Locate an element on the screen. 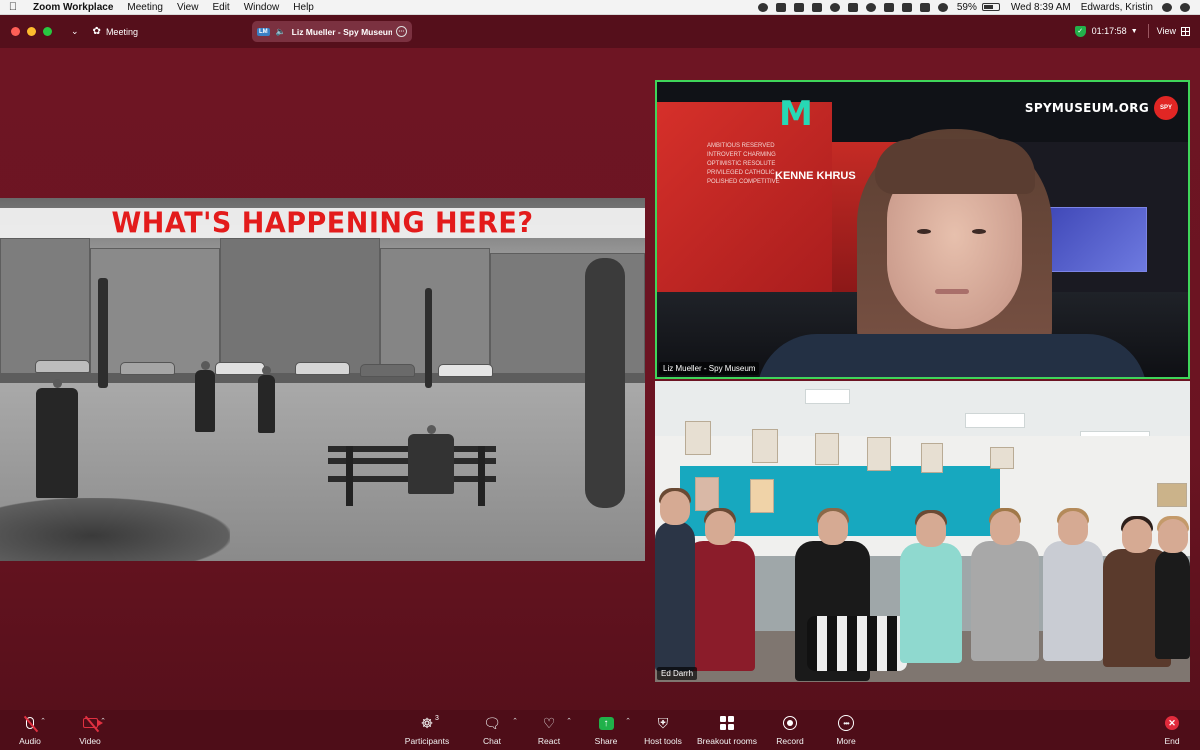 This screenshot has height=750, width=1200. wifi-icon is located at coordinates (942, 7).